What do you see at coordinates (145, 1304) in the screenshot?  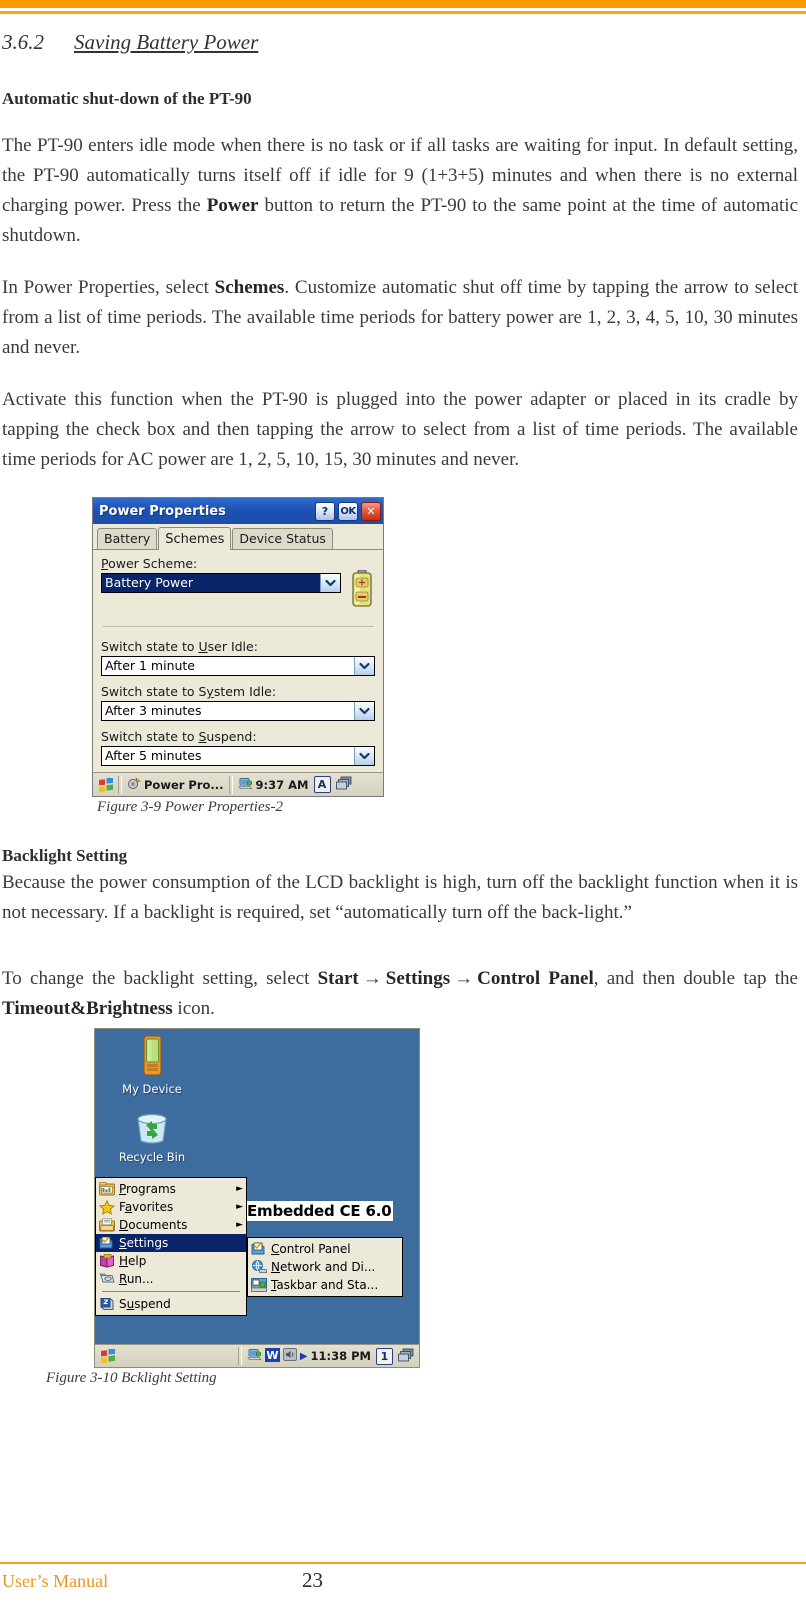 I see `start-menu-item-label: Suspend` at bounding box center [145, 1304].